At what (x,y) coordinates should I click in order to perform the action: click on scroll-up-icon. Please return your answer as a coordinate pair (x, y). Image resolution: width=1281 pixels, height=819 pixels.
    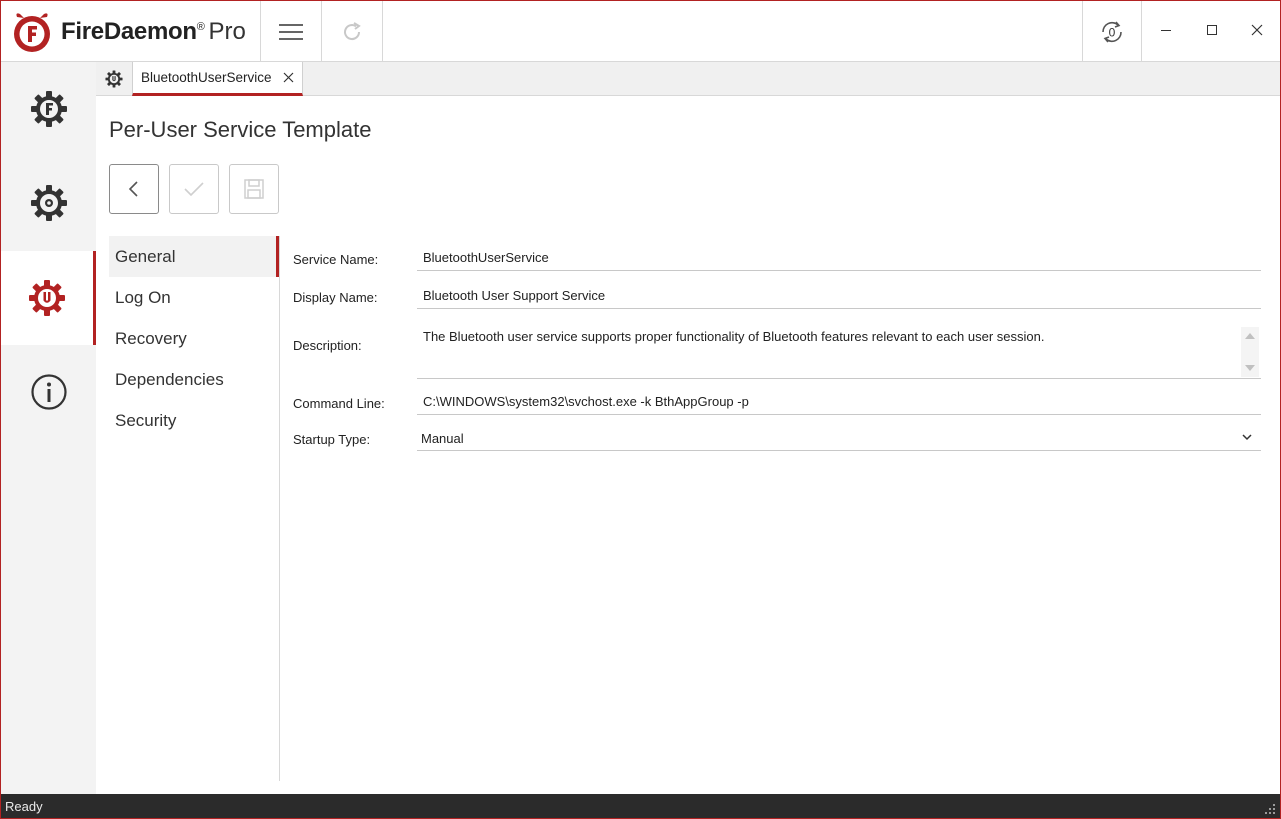
    Looking at the image, I should click on (1250, 336).